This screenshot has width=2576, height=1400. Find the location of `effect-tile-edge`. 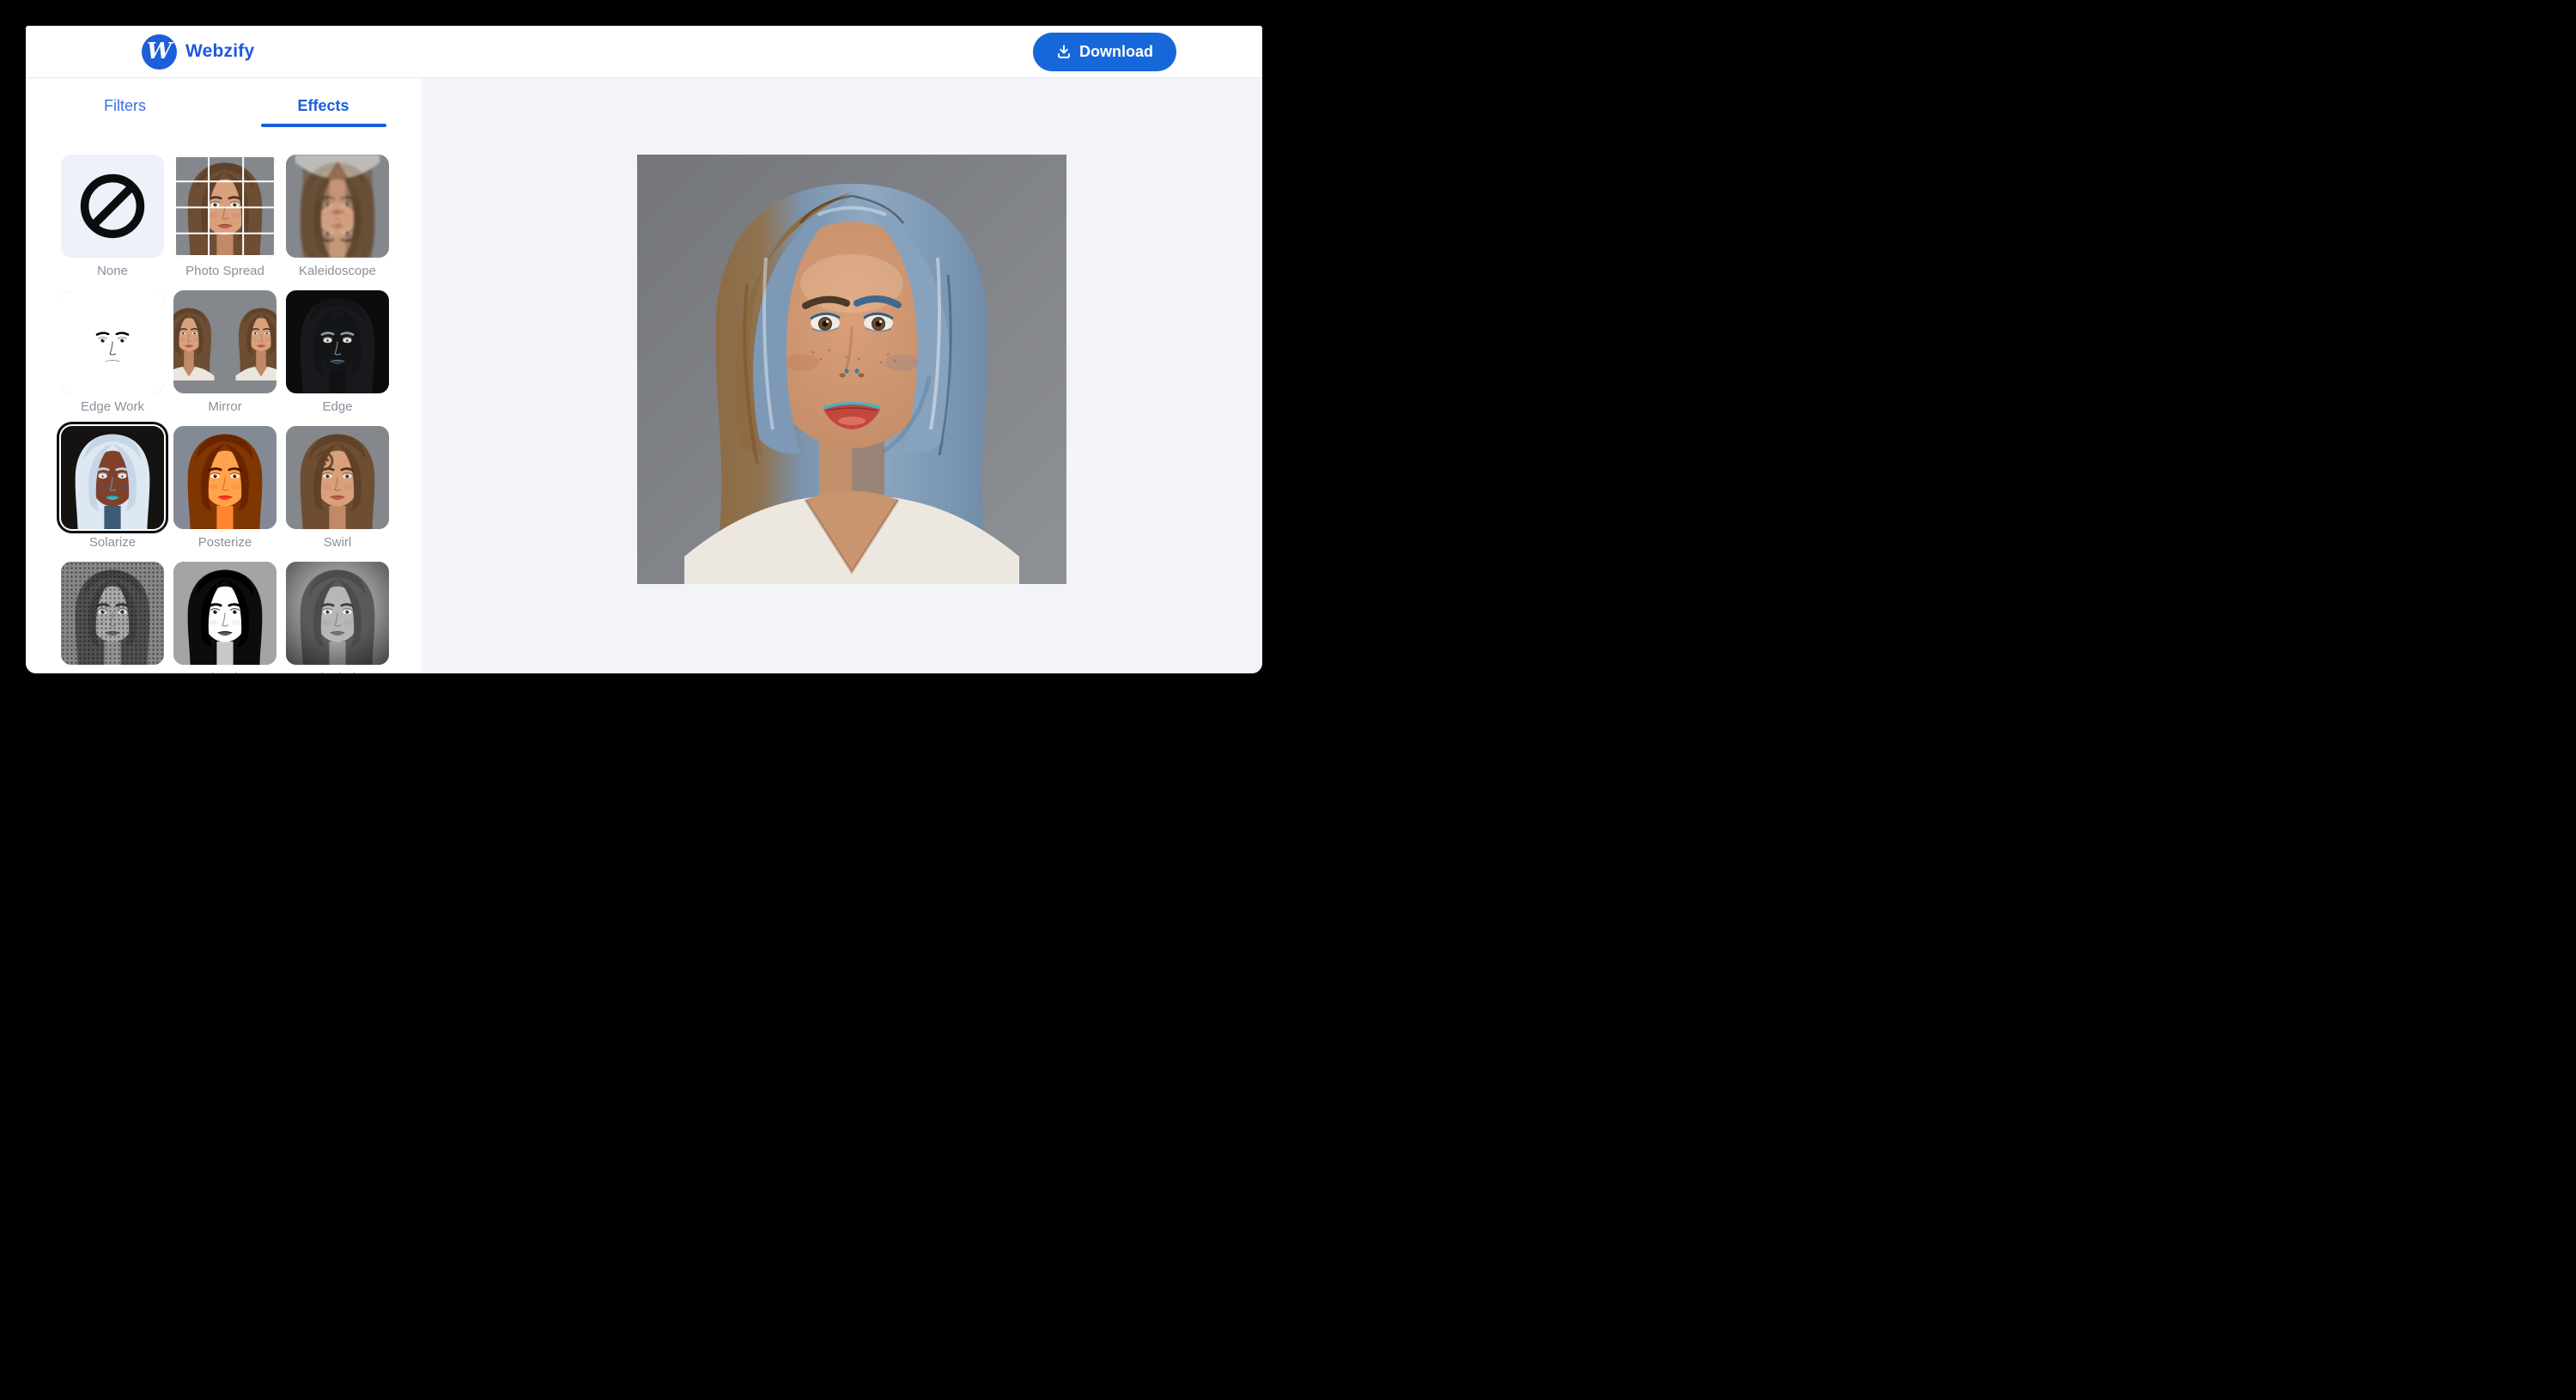

effect-tile-edge is located at coordinates (337, 341).